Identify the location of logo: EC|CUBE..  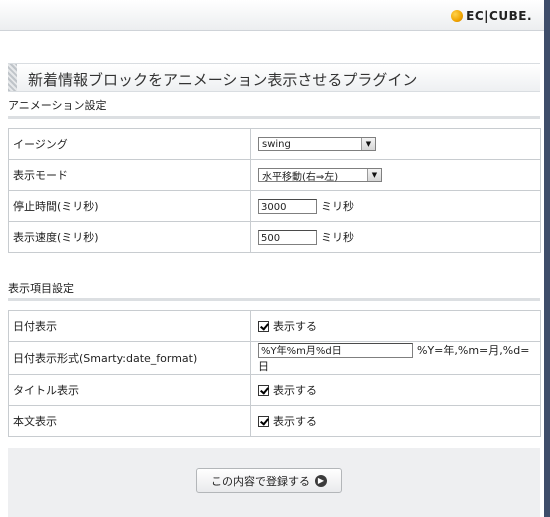
(491, 16).